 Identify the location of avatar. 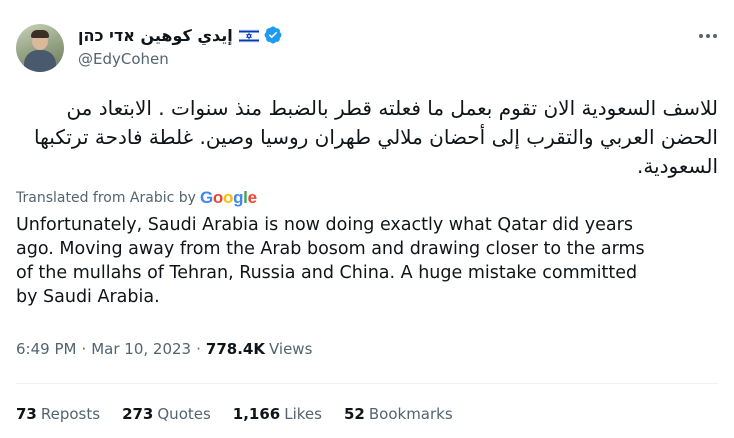
(40, 48).